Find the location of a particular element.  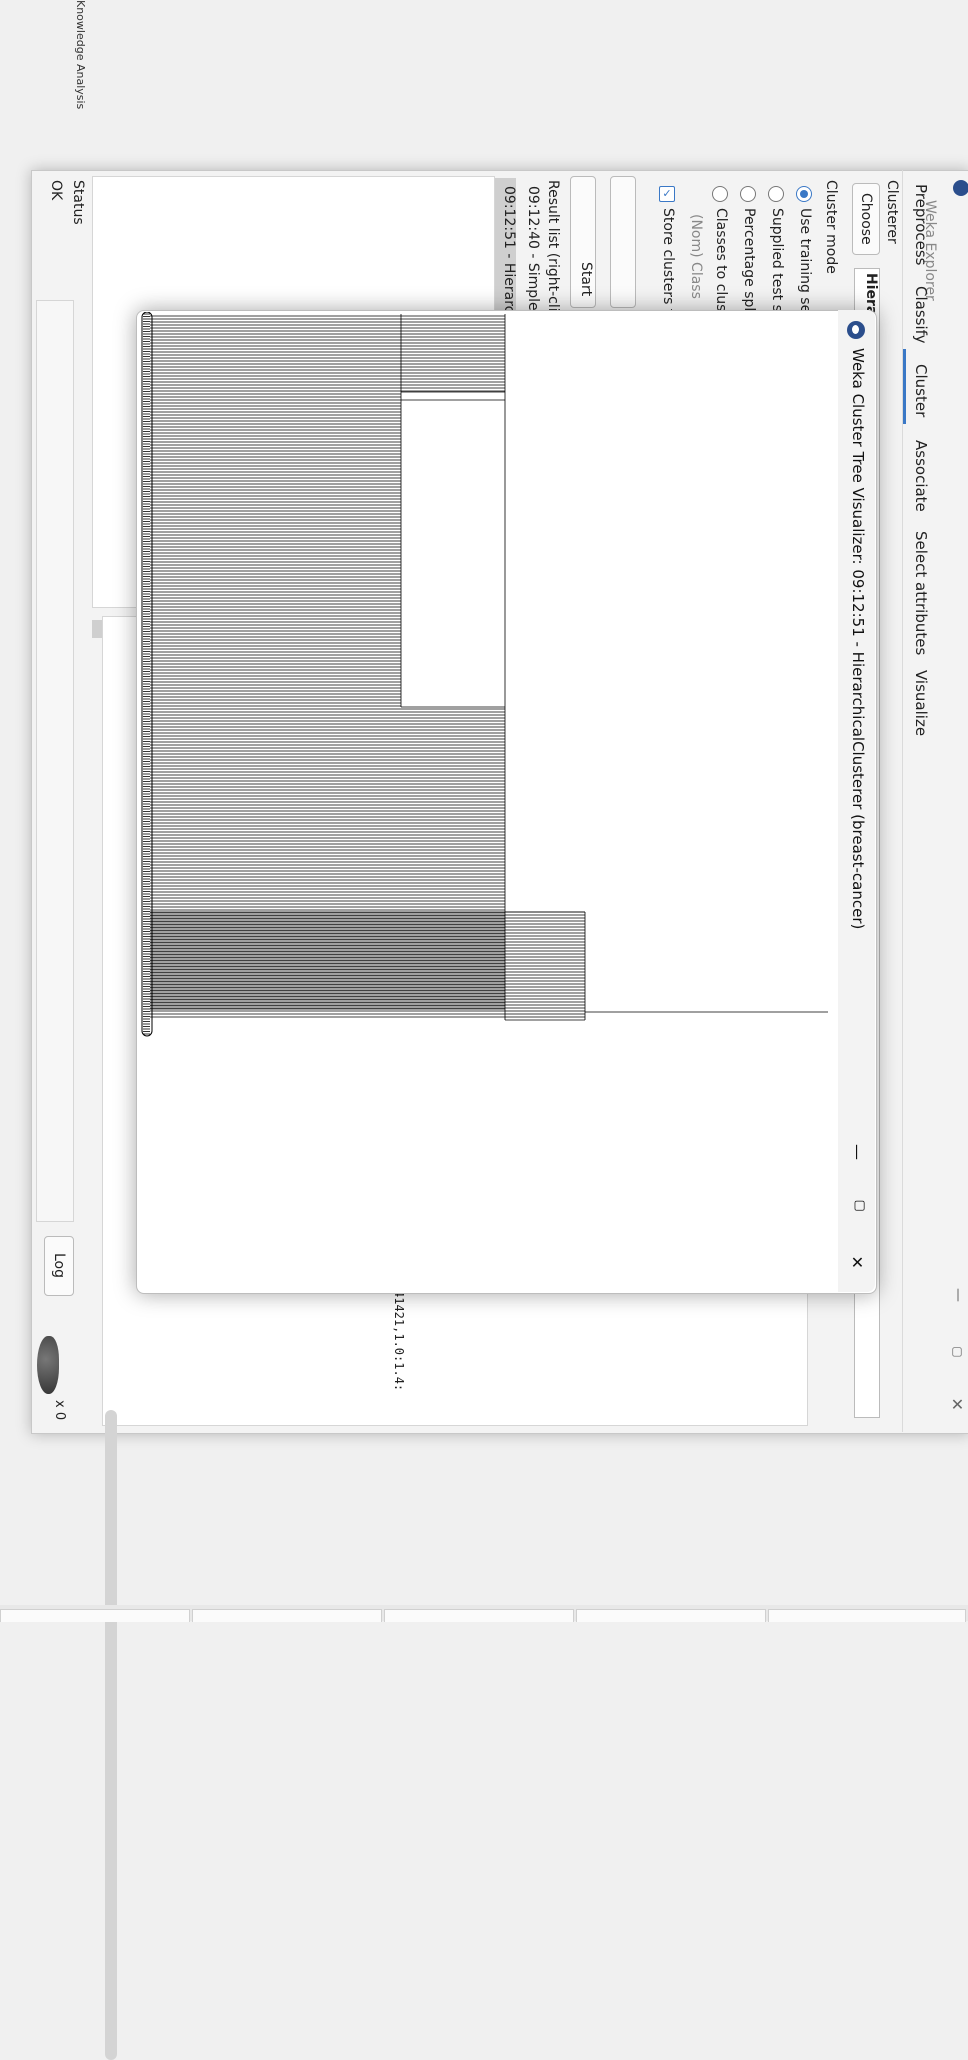

radio-percentage-split is located at coordinates (748, 194).